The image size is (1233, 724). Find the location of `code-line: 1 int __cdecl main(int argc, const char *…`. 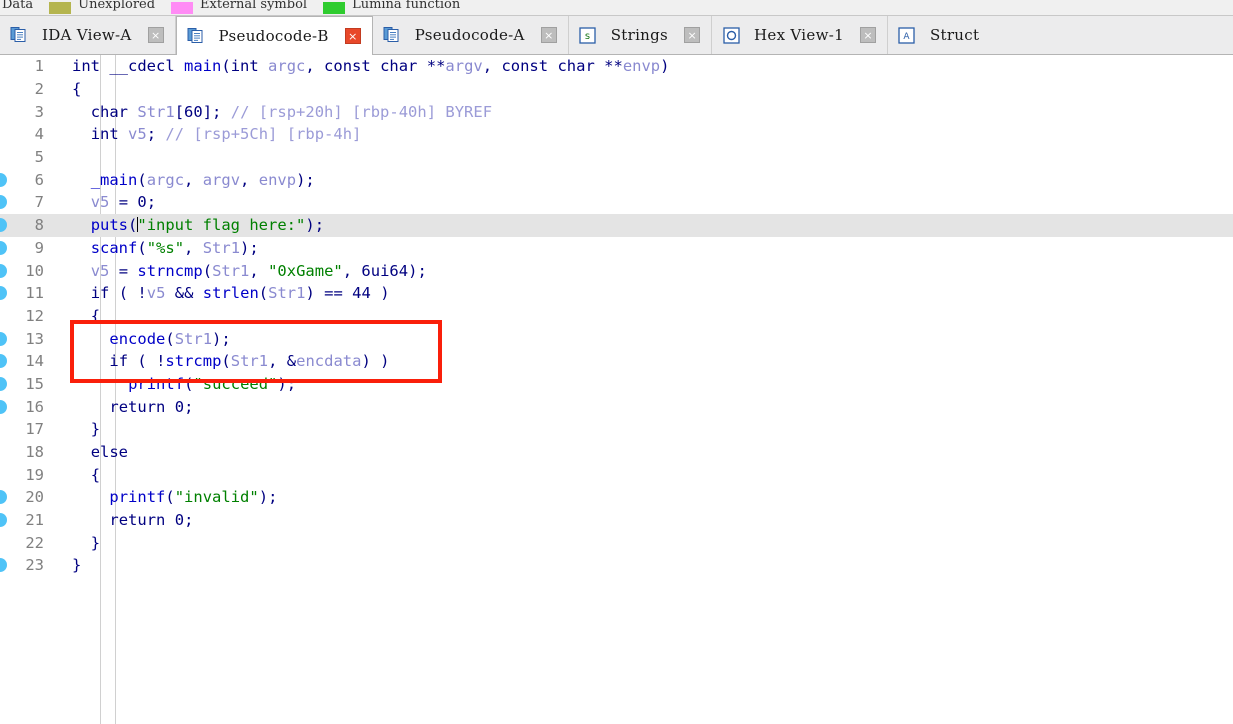

code-line: 1 int __cdecl main(int argc, const char *… is located at coordinates (616, 66).